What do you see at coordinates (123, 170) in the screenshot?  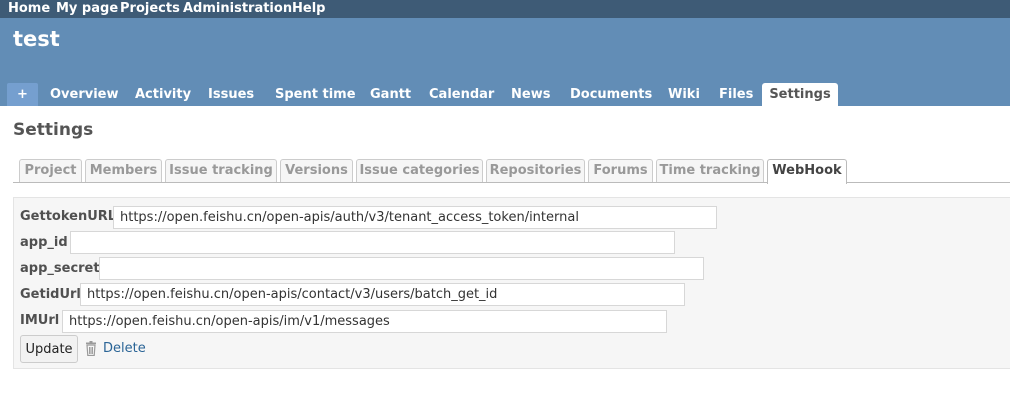 I see `settings-tab-members: Members` at bounding box center [123, 170].